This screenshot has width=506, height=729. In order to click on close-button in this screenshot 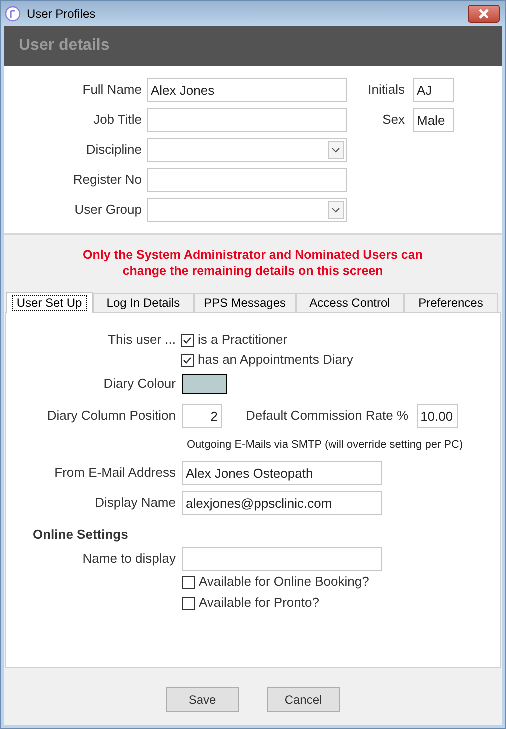, I will do `click(484, 13)`.